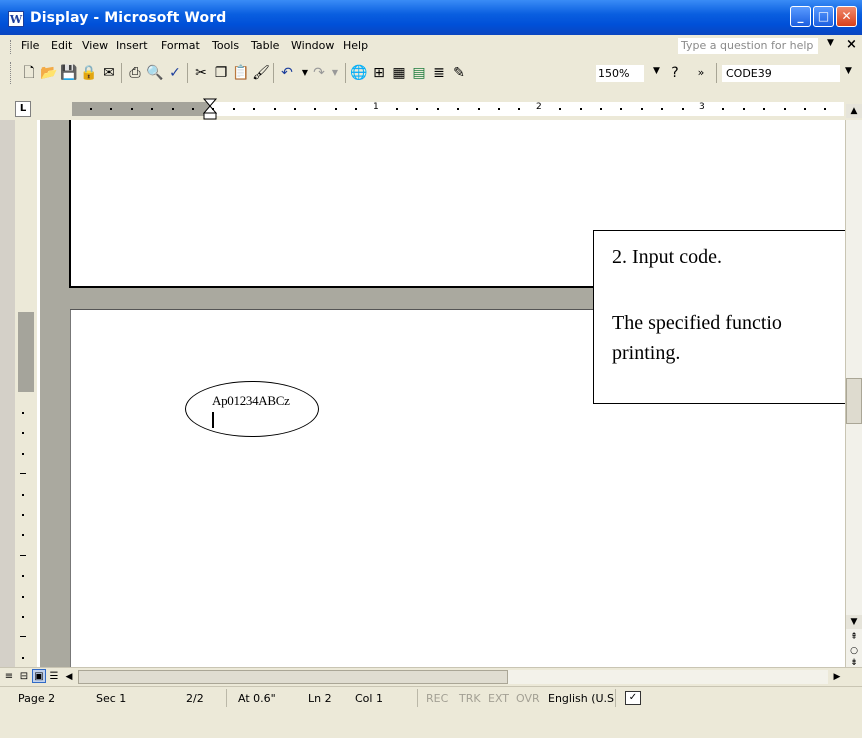  Describe the element at coordinates (261, 73) in the screenshot. I see `format-painter-icon: 🖌` at that location.